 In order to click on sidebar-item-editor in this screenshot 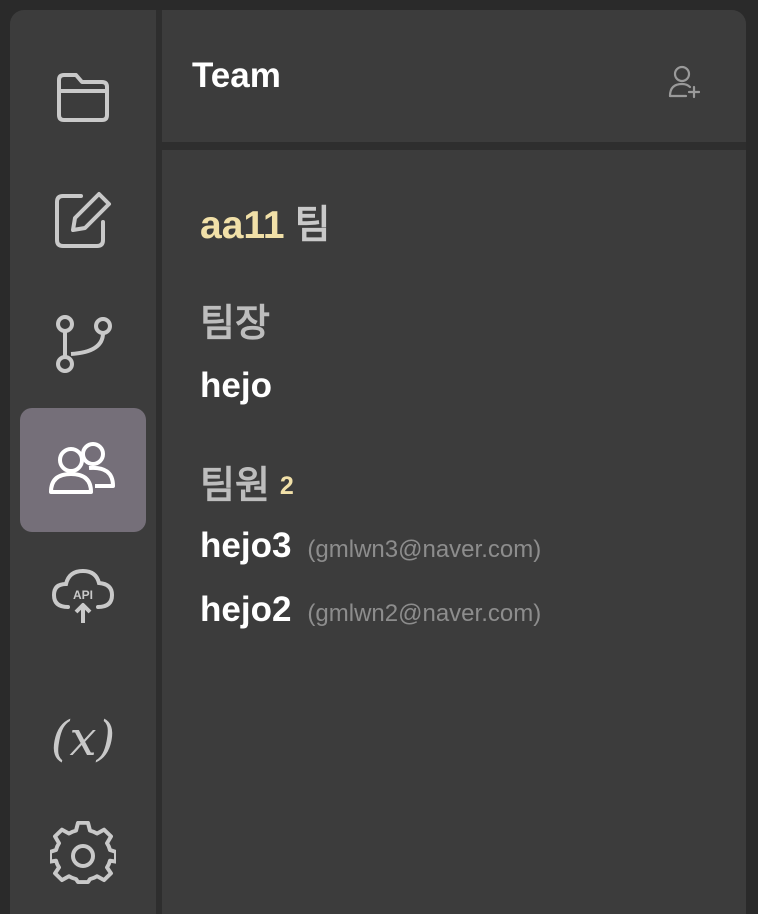, I will do `click(83, 220)`.